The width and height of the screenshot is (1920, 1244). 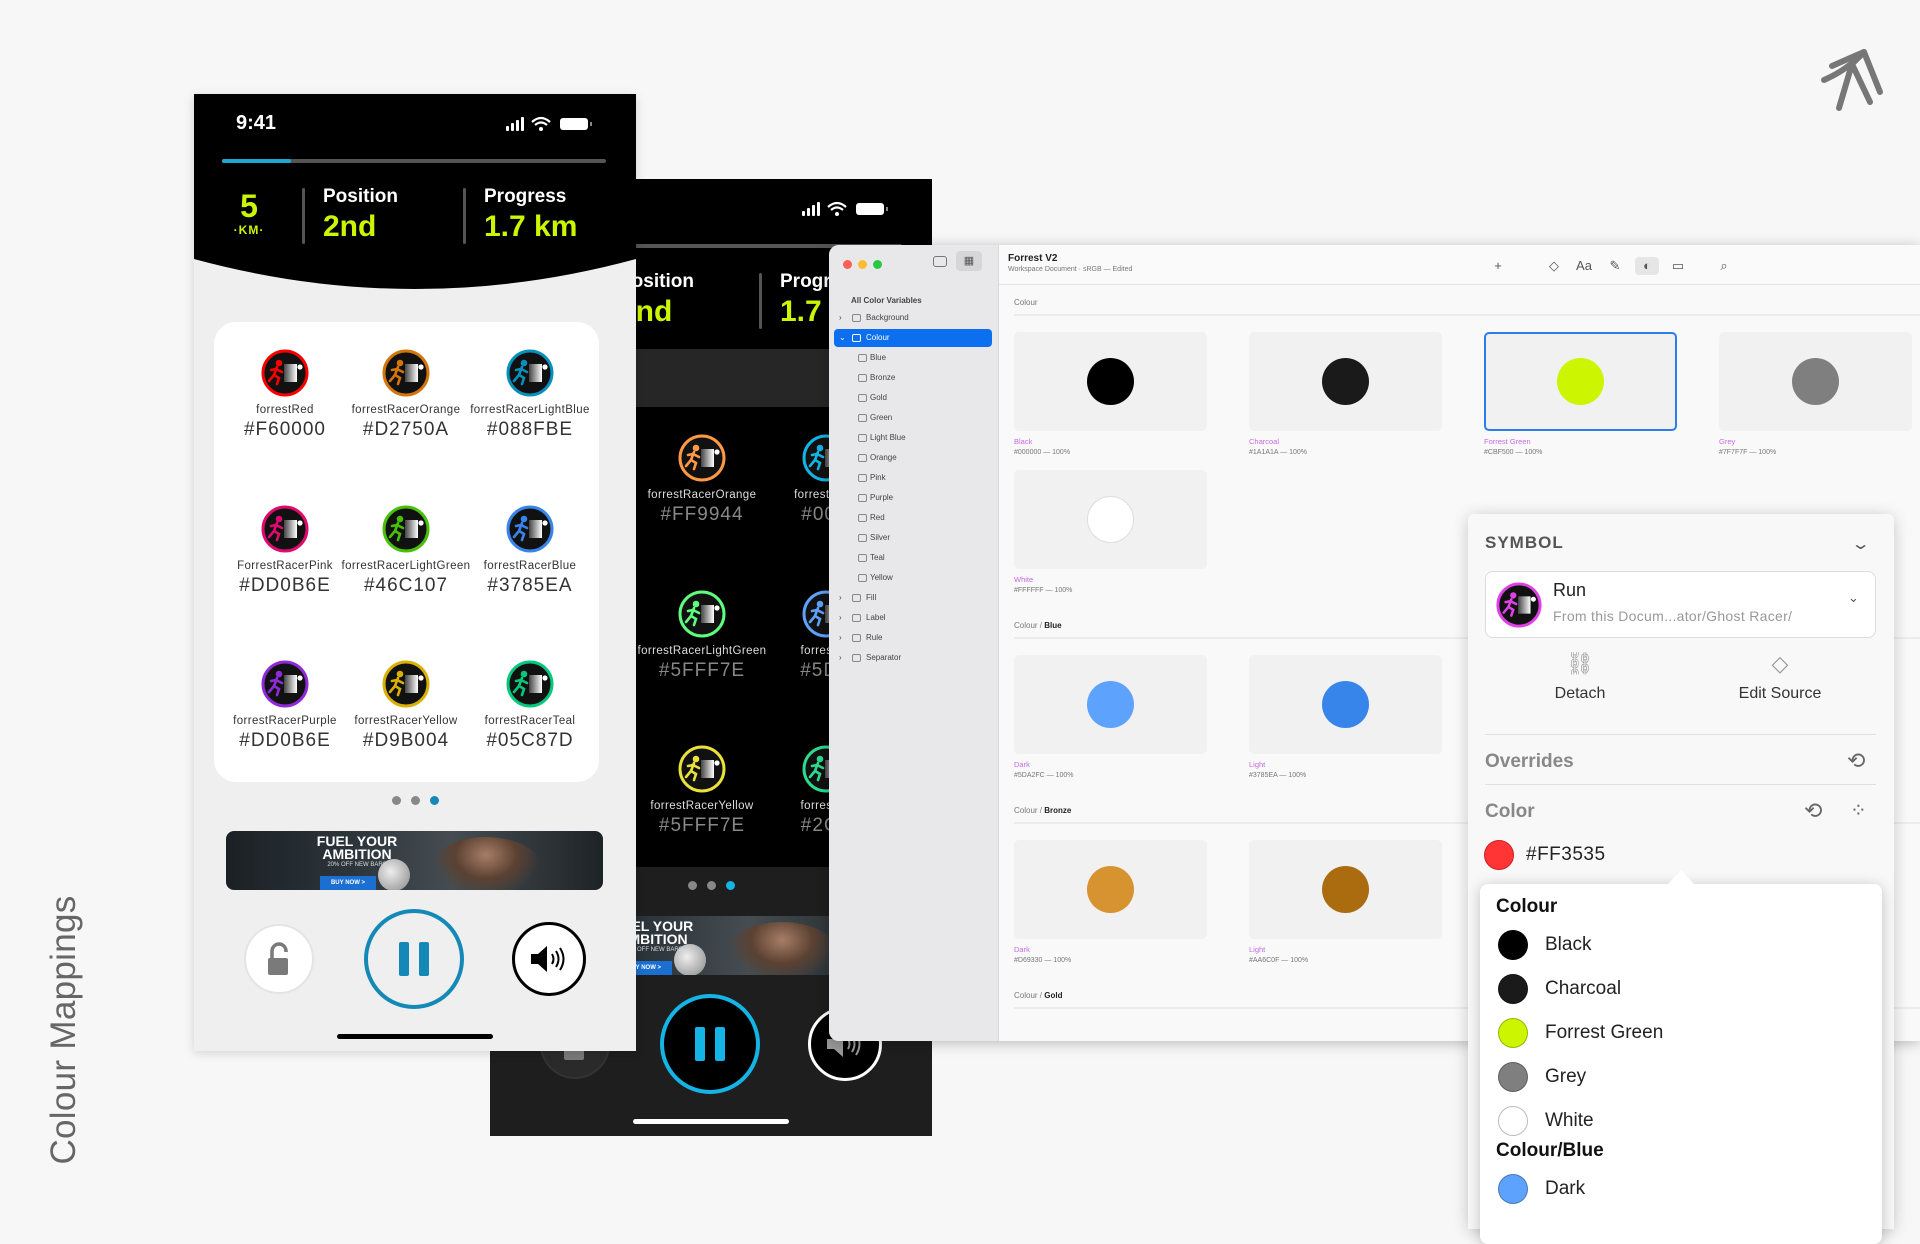 What do you see at coordinates (1541, 1189) in the screenshot?
I see `color-option-dark: Dark` at bounding box center [1541, 1189].